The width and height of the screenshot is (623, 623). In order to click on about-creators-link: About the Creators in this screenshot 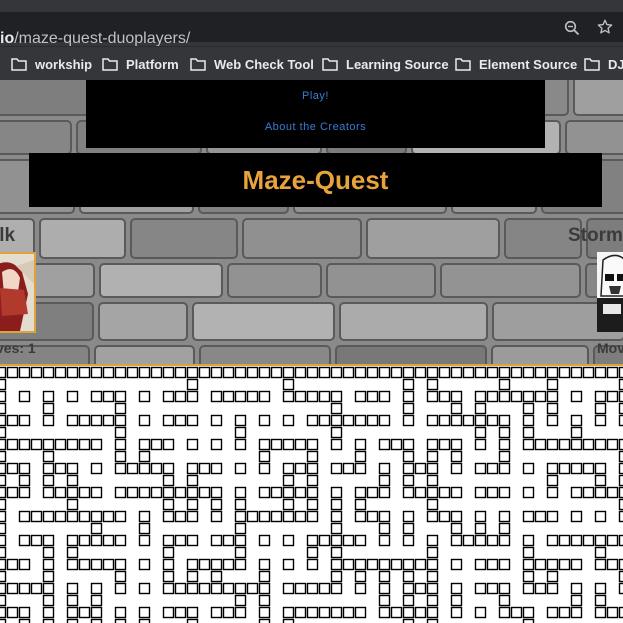, I will do `click(315, 127)`.